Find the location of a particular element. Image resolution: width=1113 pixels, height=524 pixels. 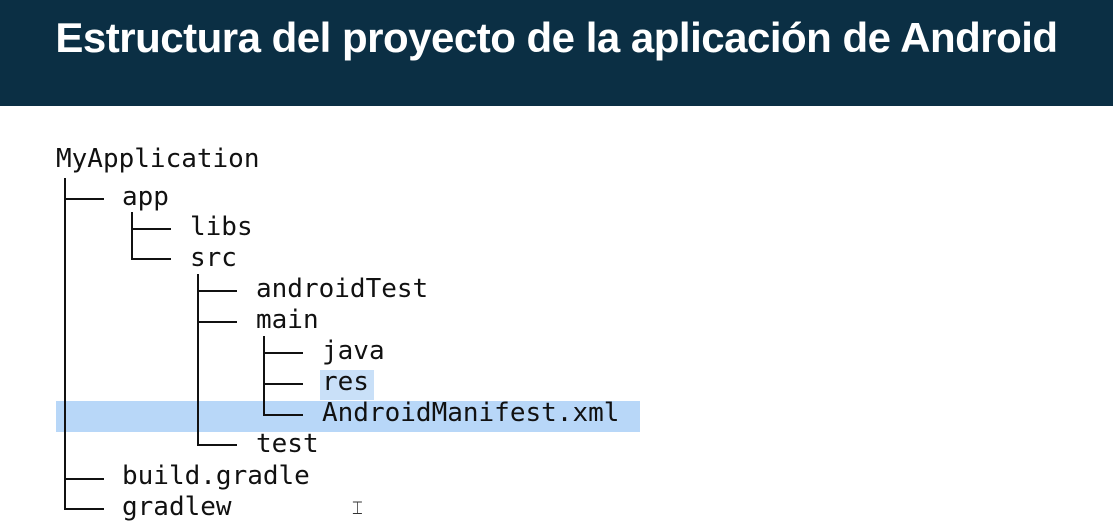

tree-connector-root is located at coordinates (65, 344).